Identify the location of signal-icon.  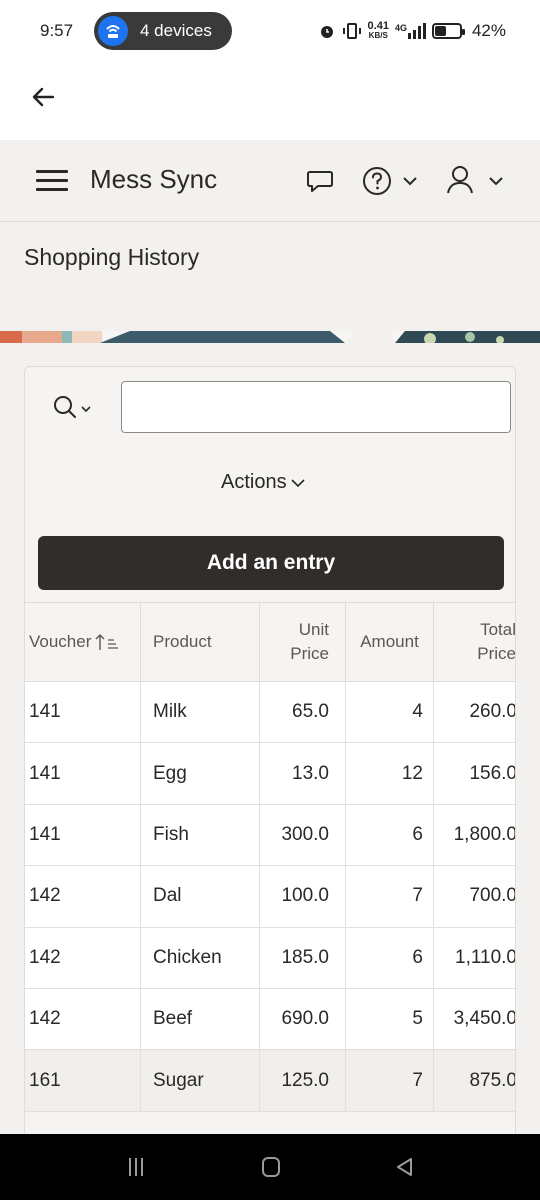
(416, 31).